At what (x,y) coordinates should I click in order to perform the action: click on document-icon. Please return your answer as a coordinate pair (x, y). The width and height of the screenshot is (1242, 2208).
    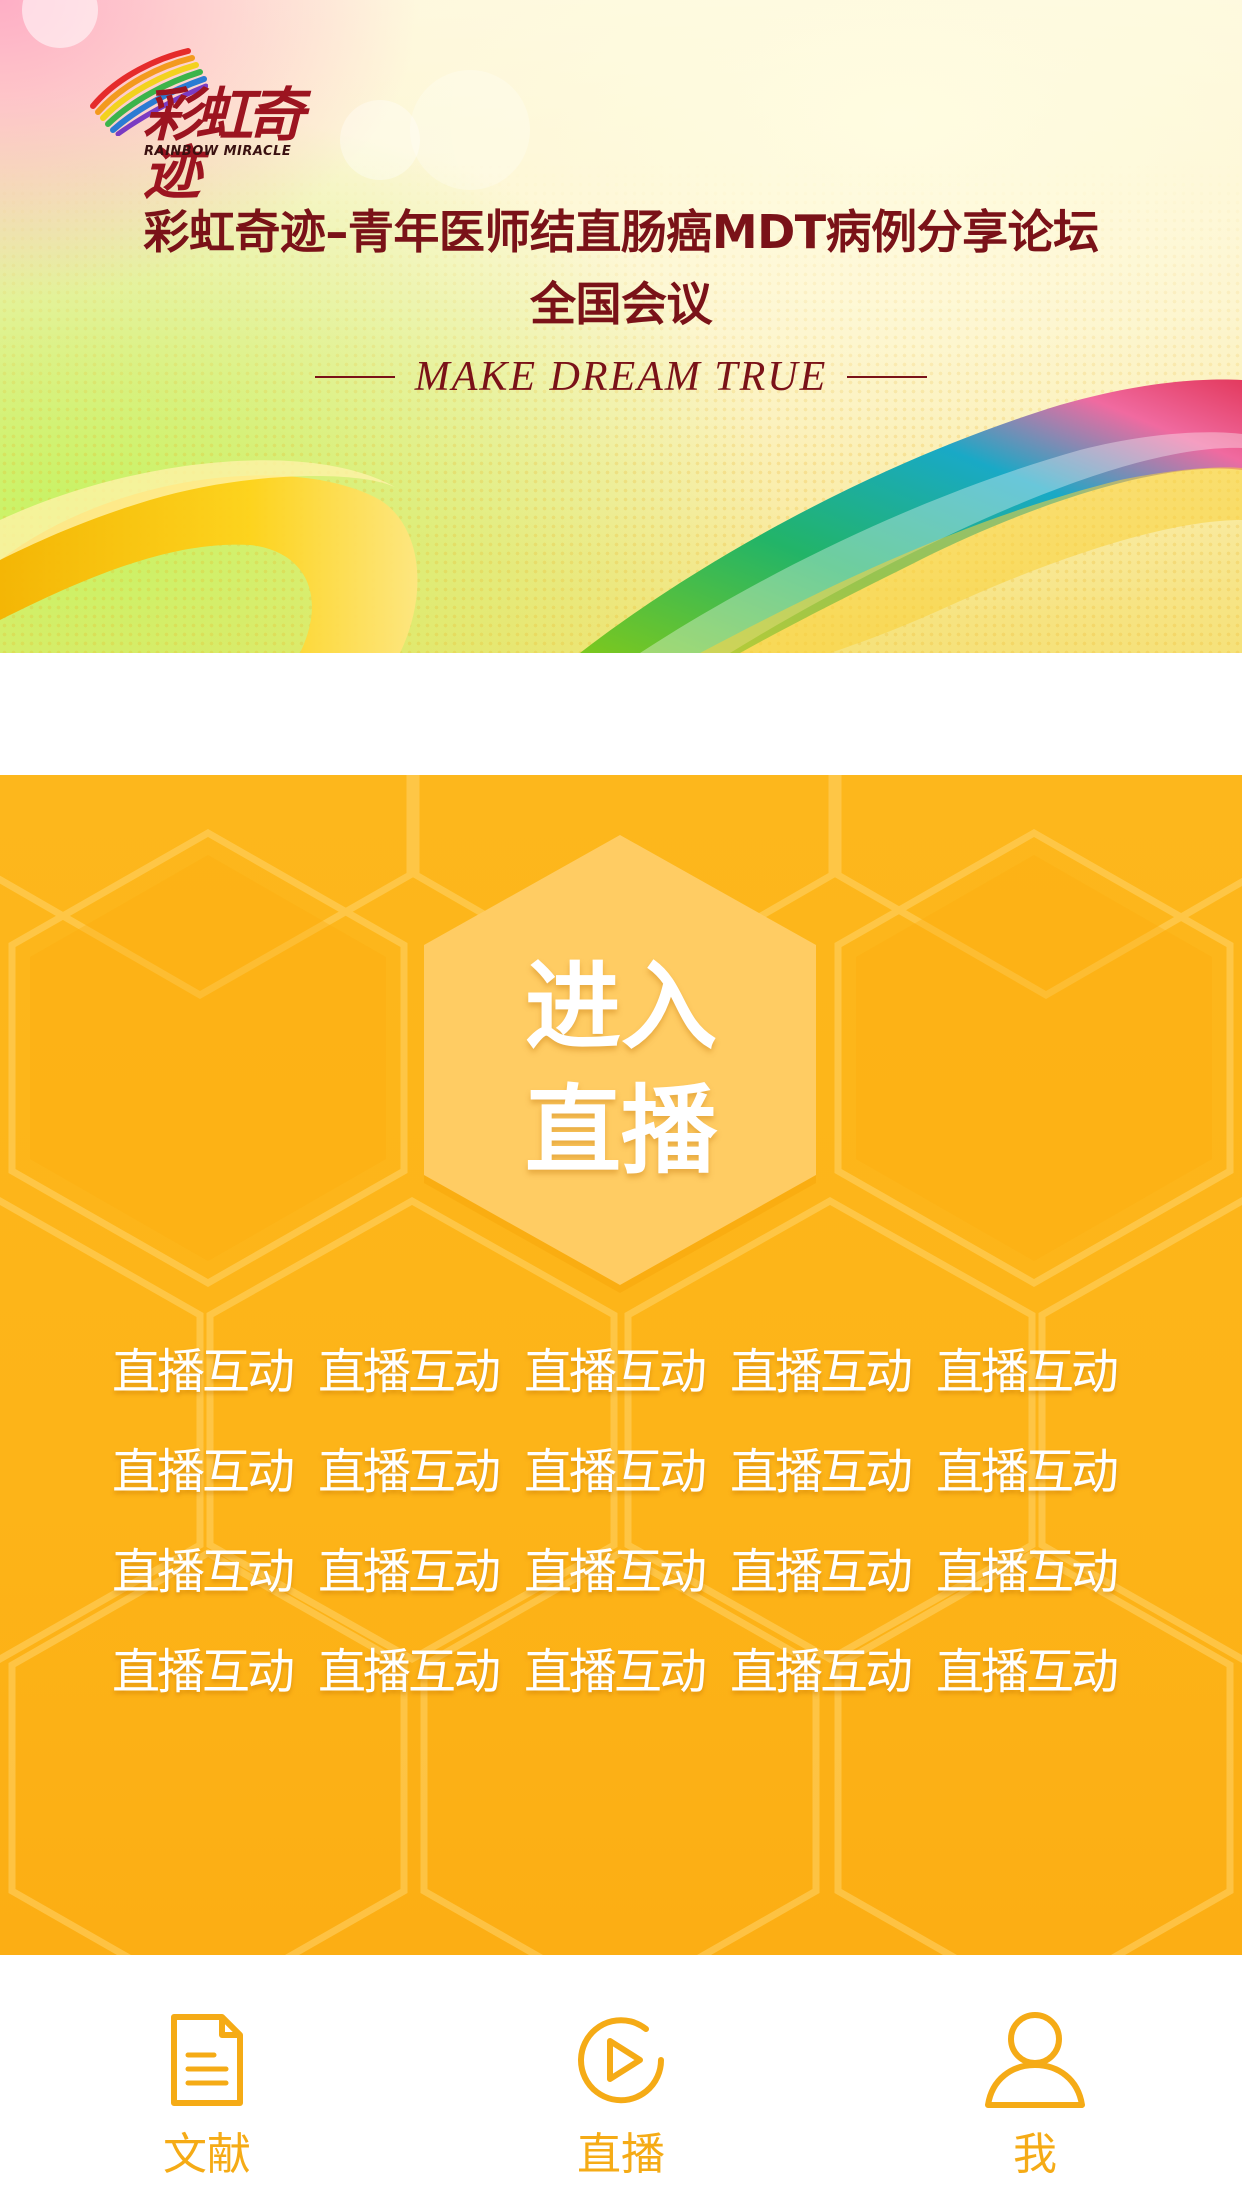
    Looking at the image, I should click on (207, 2060).